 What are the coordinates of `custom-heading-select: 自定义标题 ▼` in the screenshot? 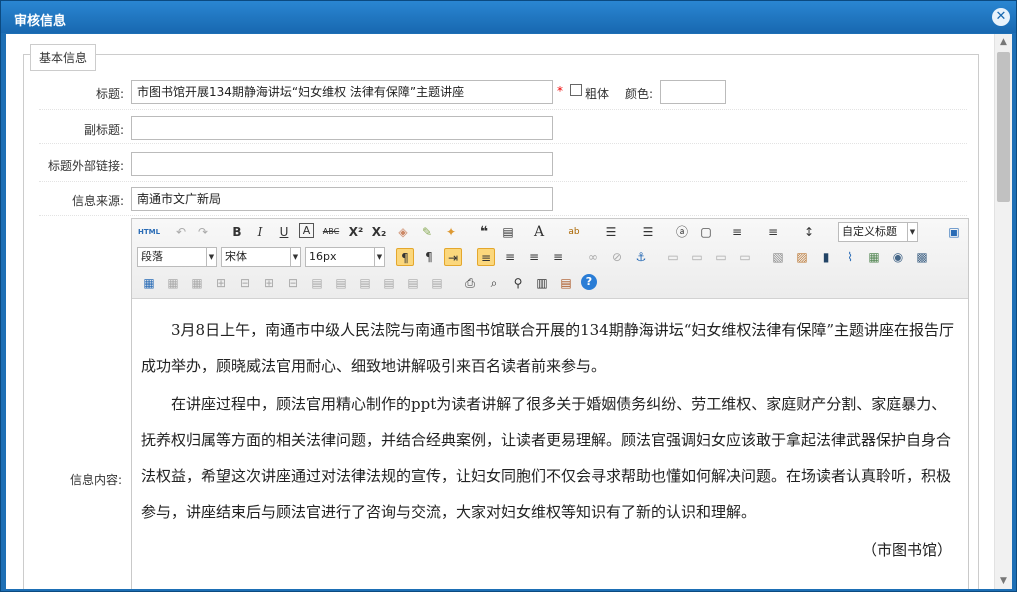 It's located at (878, 232).